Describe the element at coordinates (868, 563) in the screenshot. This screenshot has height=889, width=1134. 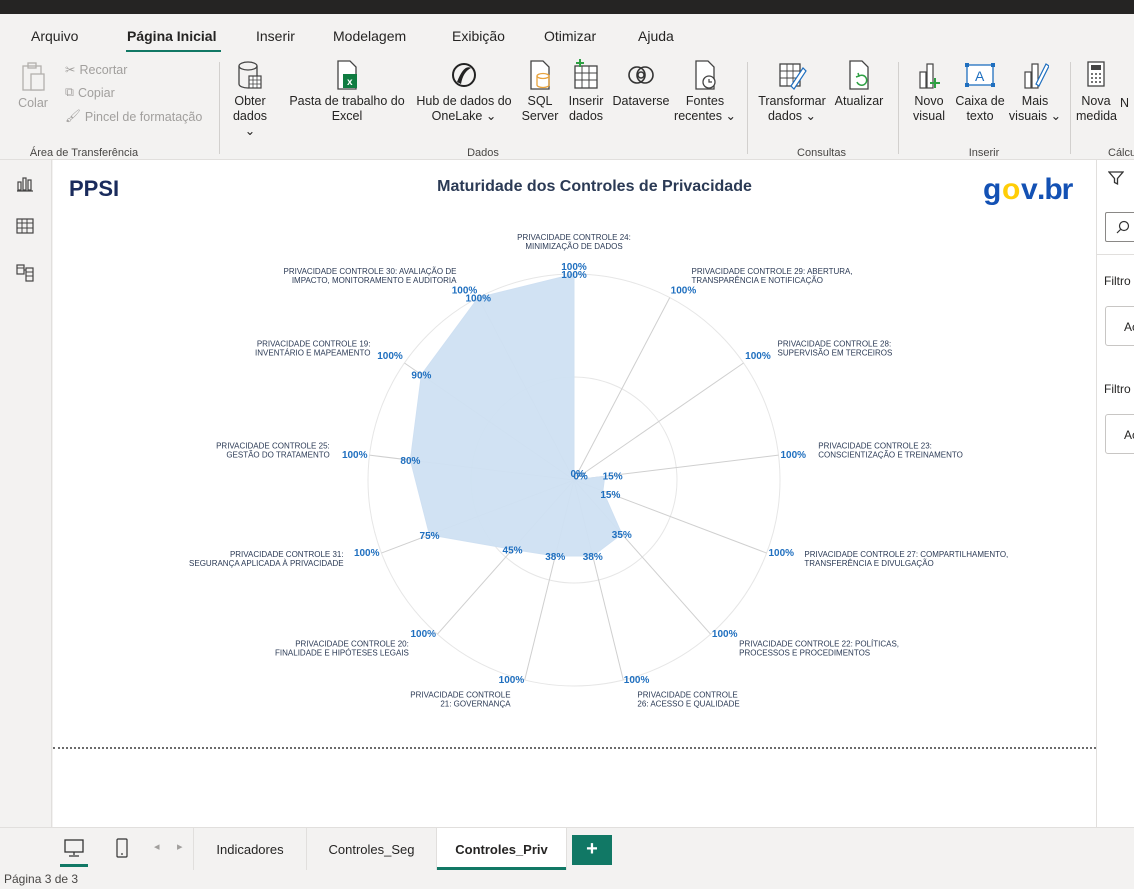
I see `axis-label-line: TRANSFERÊNCIA E DIVULGAÇÃO` at that location.